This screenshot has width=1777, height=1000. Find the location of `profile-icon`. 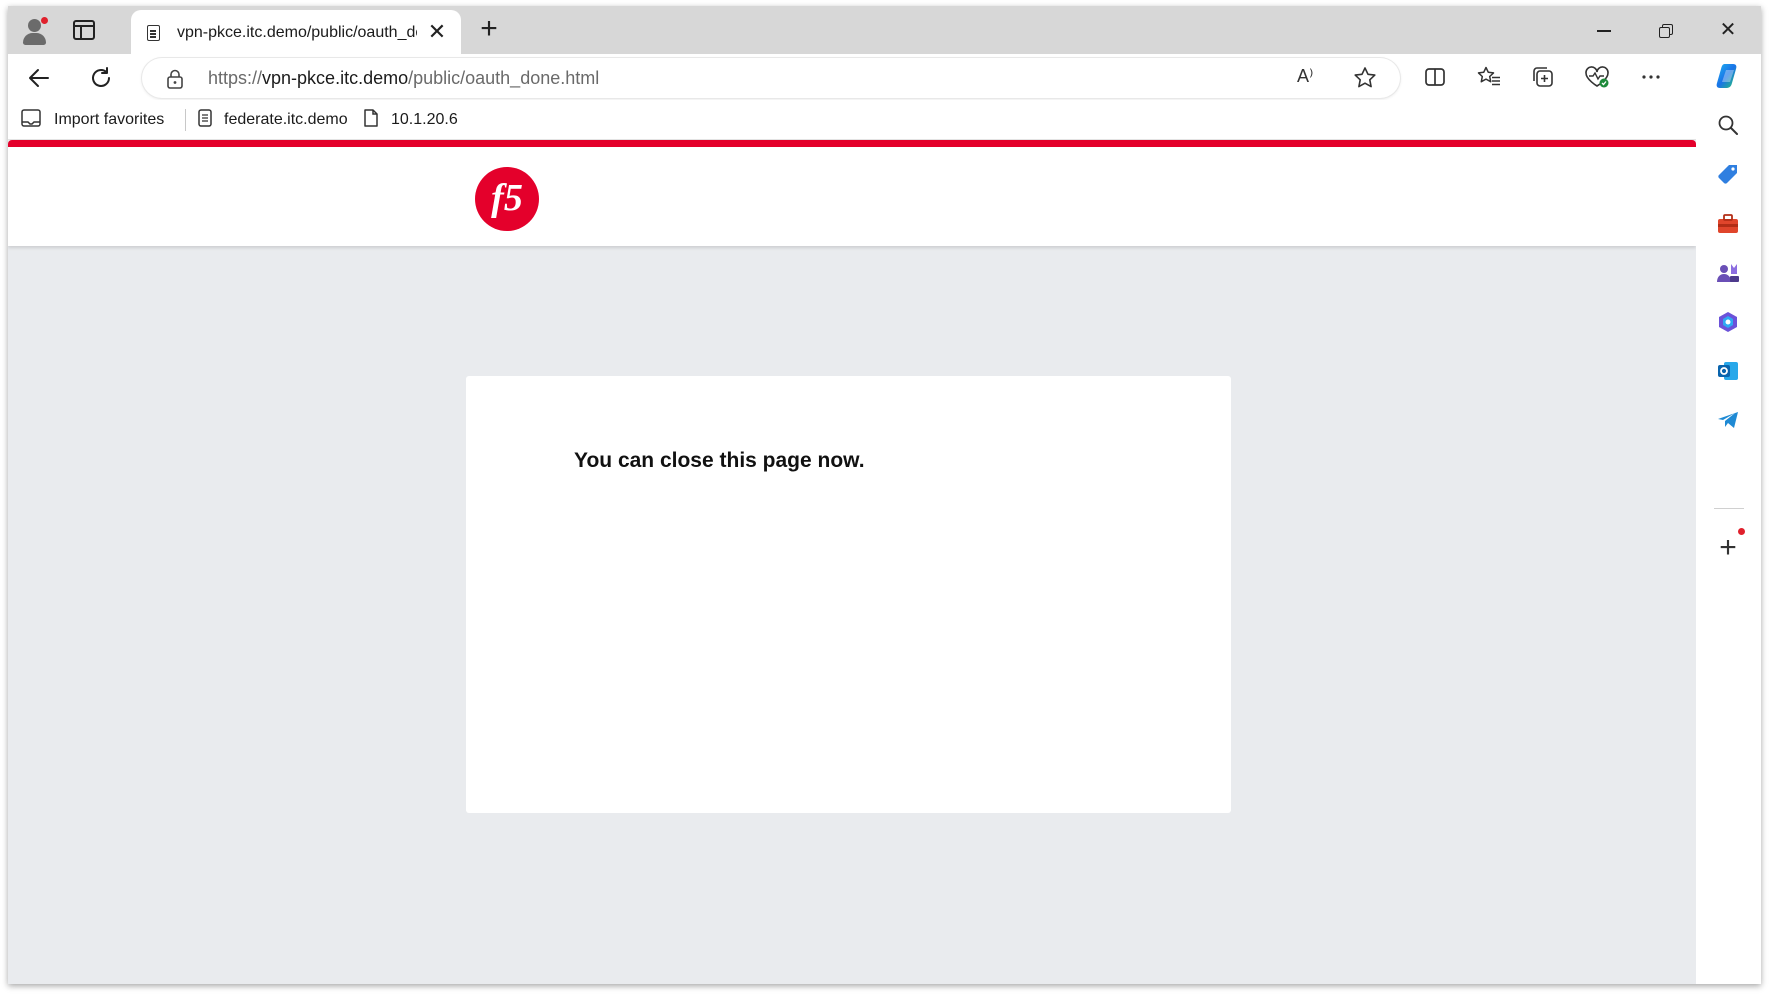

profile-icon is located at coordinates (35, 31).